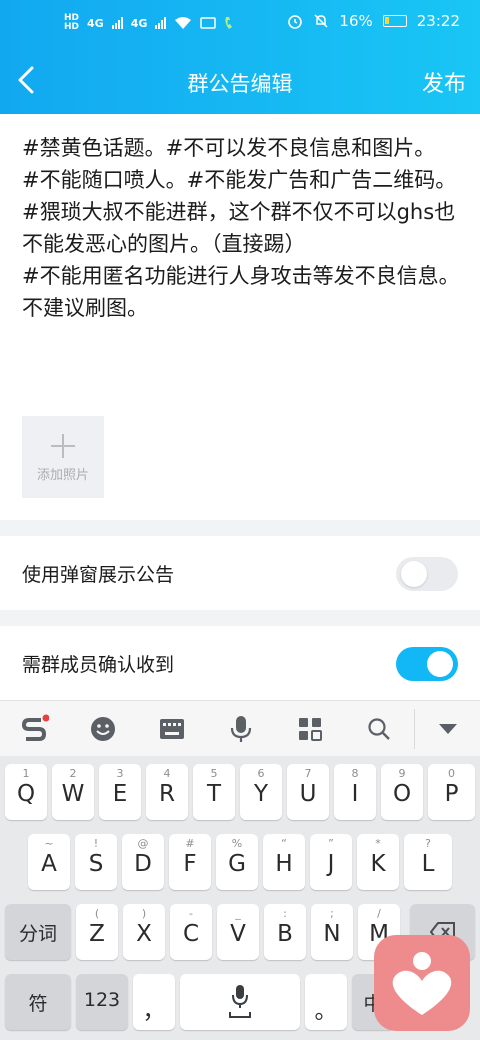 The image size is (480, 1040). I want to click on key-i: 8I, so click(355, 792).